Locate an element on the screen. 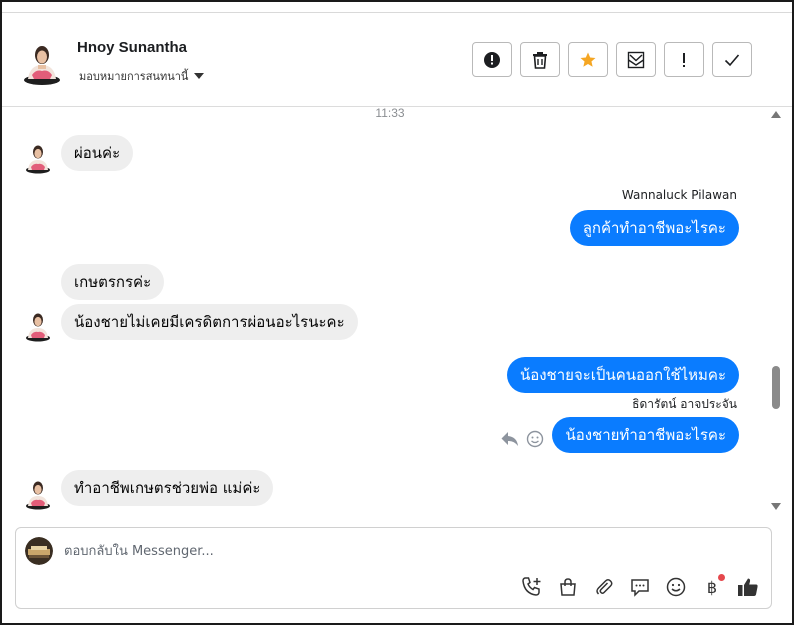 The height and width of the screenshot is (625, 794). contact-avatar is located at coordinates (42, 60).